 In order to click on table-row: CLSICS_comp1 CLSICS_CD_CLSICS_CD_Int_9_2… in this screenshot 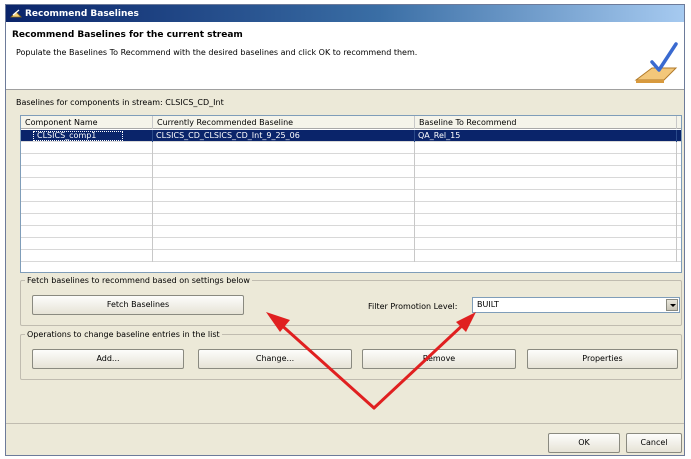, I will do `click(351, 136)`.